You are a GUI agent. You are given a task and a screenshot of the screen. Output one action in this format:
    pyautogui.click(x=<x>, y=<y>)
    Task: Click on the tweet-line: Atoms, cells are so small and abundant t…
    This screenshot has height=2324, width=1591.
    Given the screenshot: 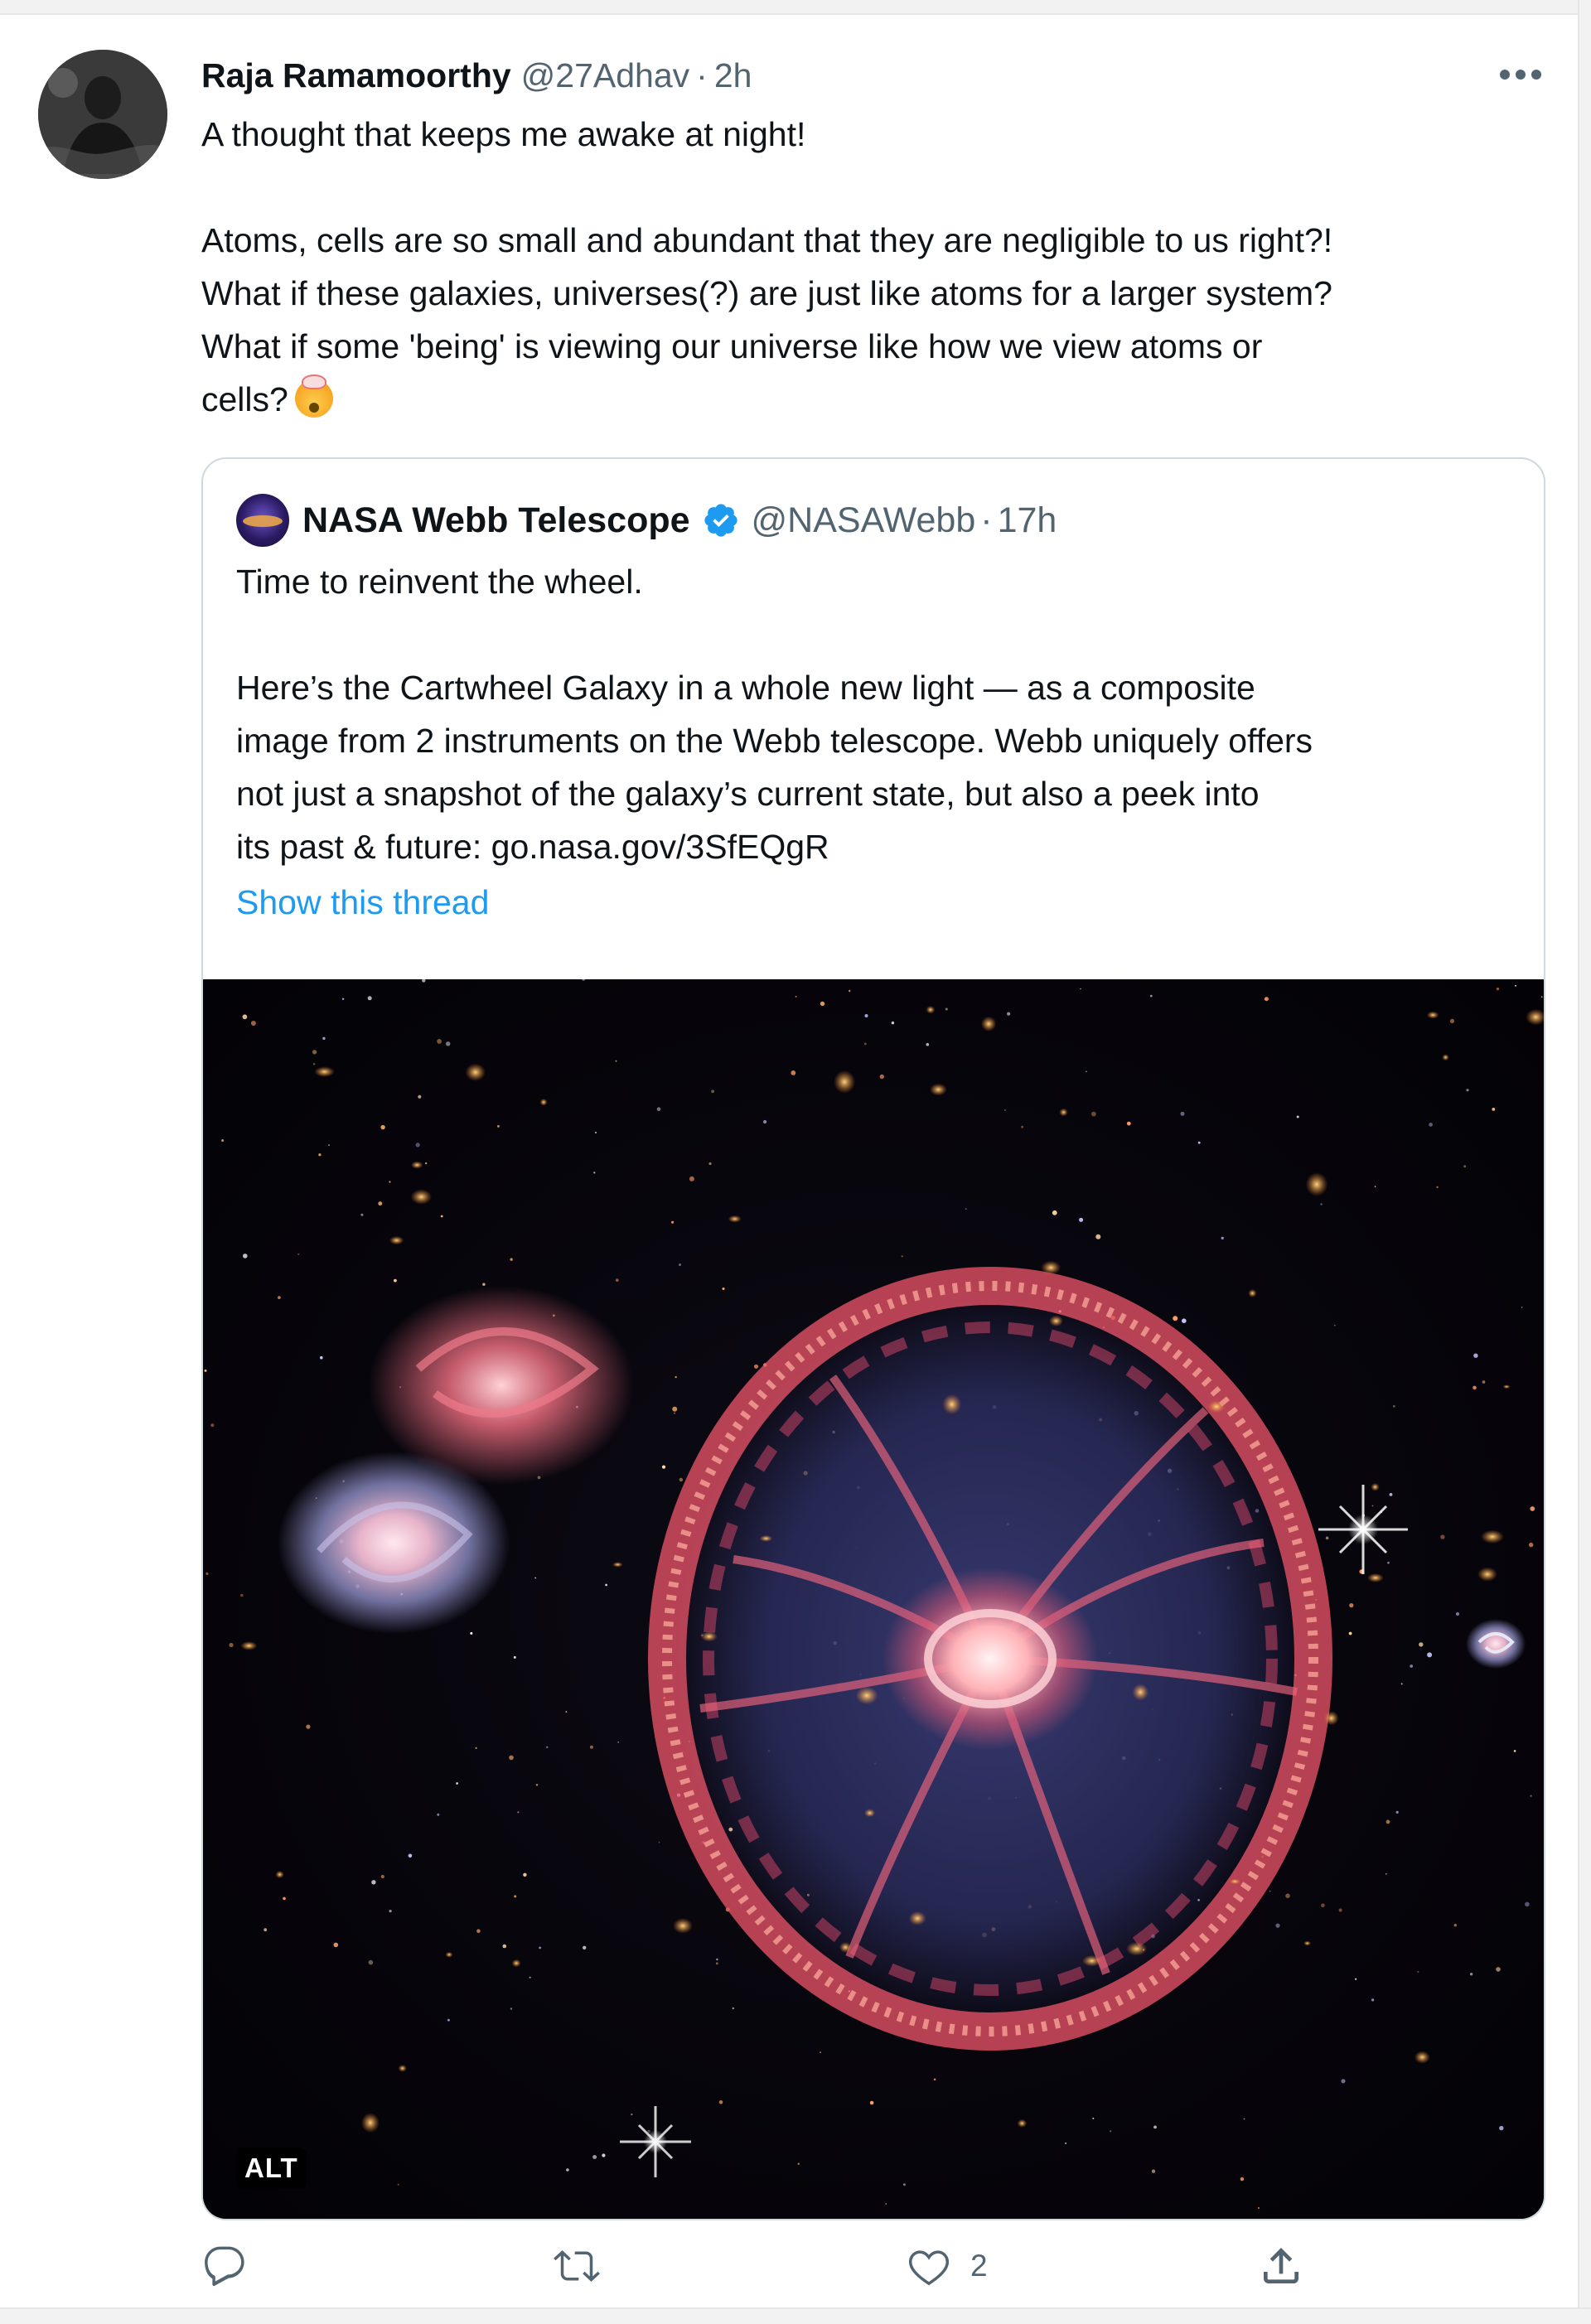 What is the action you would take?
    pyautogui.click(x=767, y=240)
    